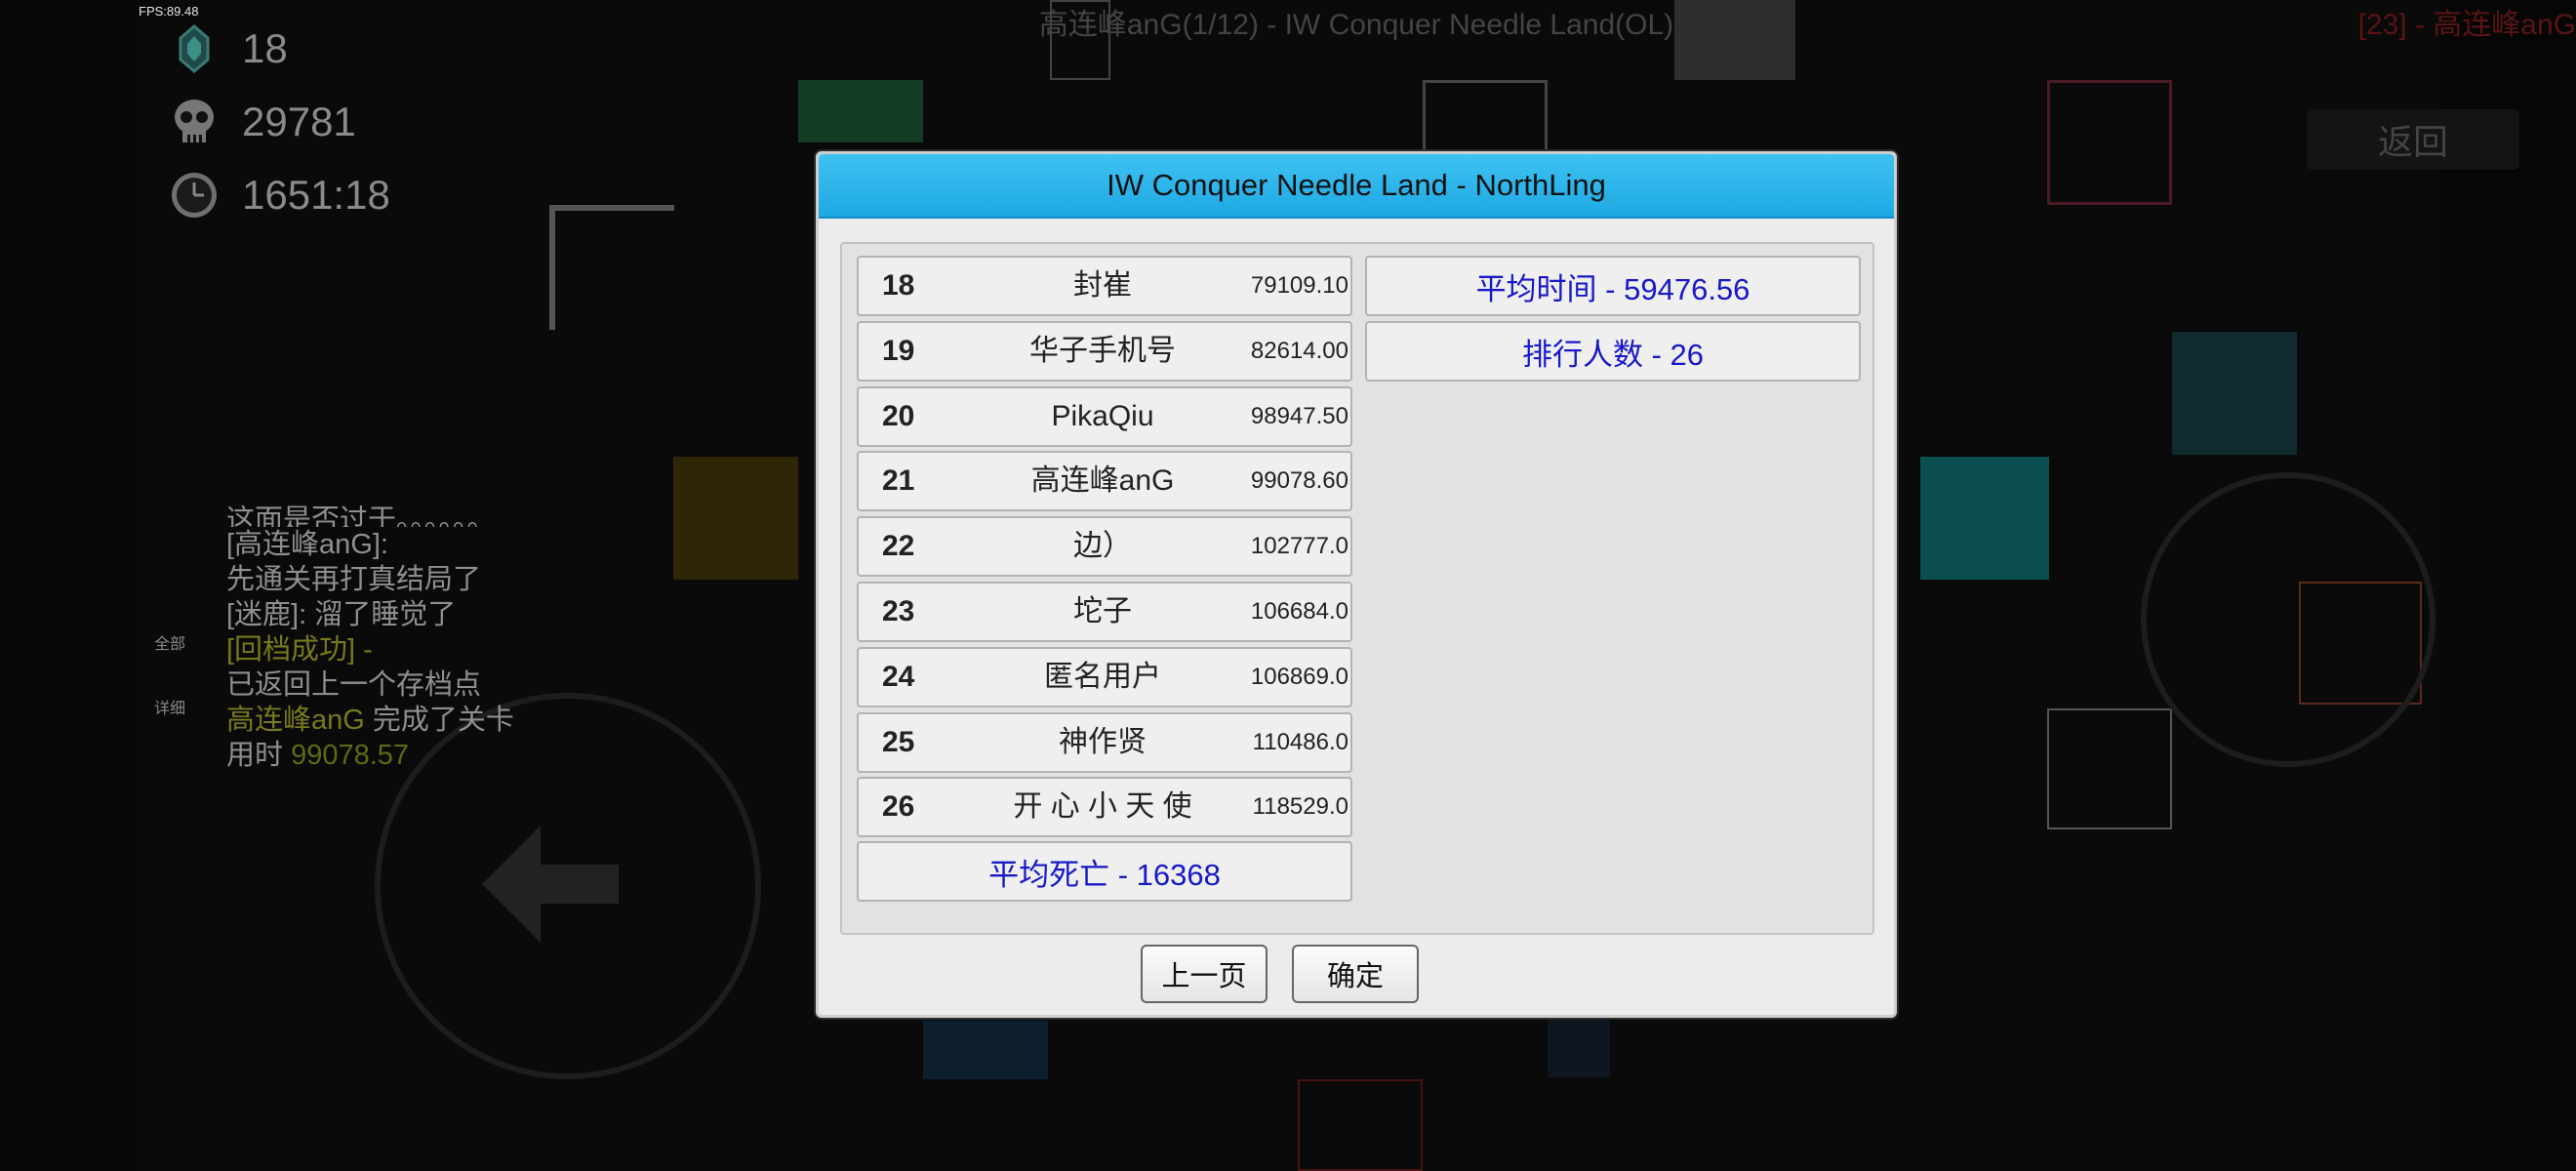 This screenshot has height=1171, width=2576. Describe the element at coordinates (611, 267) in the screenshot. I see `wall-block` at that location.